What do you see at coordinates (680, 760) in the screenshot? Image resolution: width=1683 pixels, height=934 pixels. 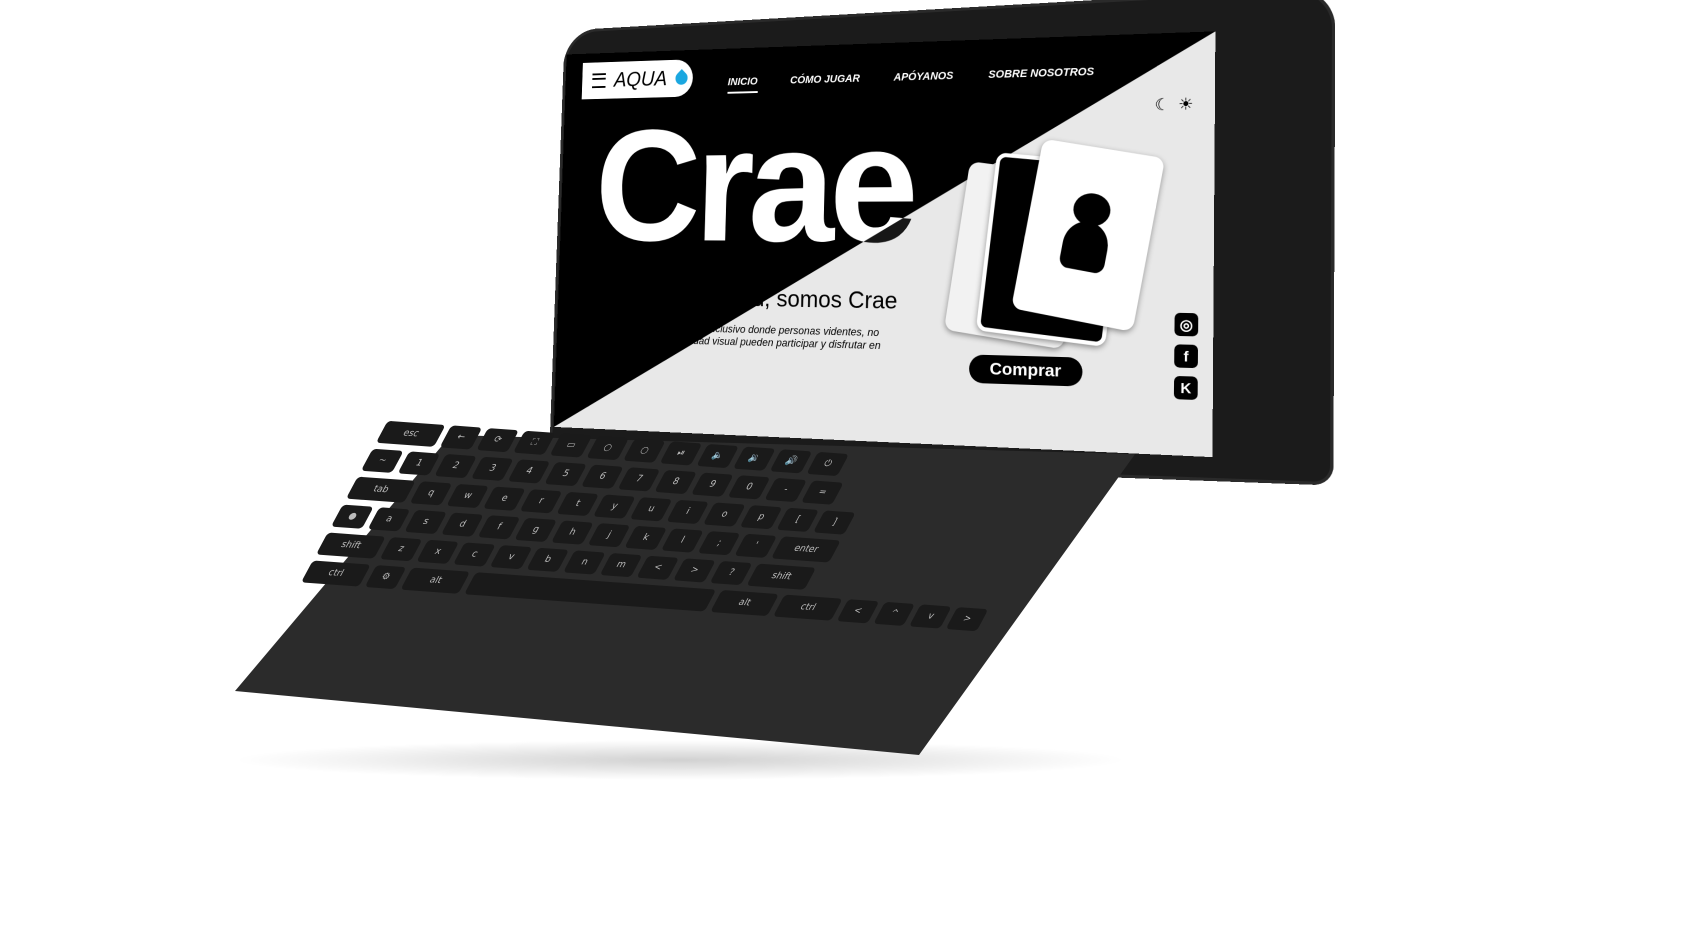 I see `laptop-shadow` at bounding box center [680, 760].